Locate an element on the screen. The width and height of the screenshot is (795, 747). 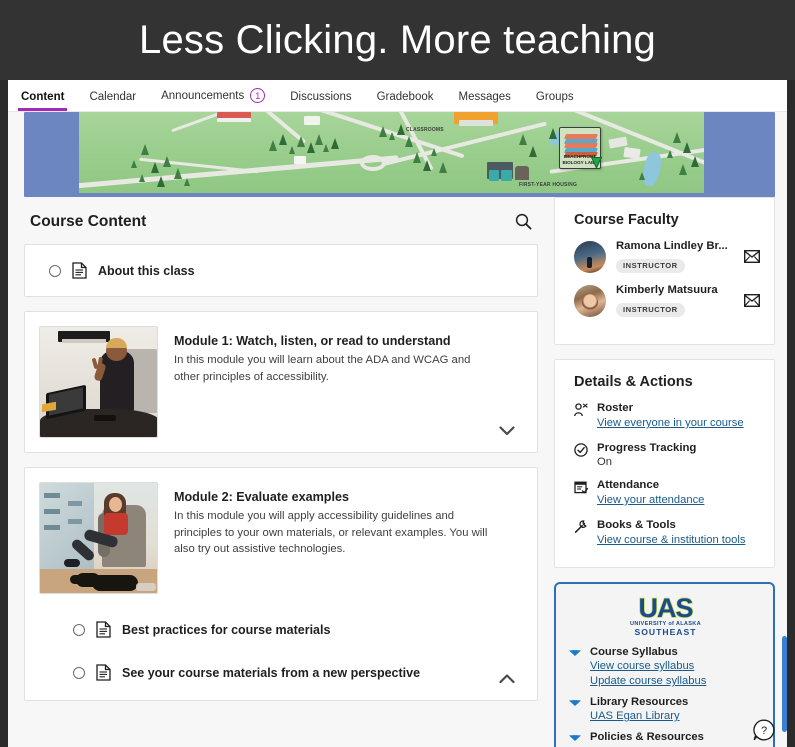
details-item-progress-tracking: Progress Tracking On is located at coordinates (667, 455).